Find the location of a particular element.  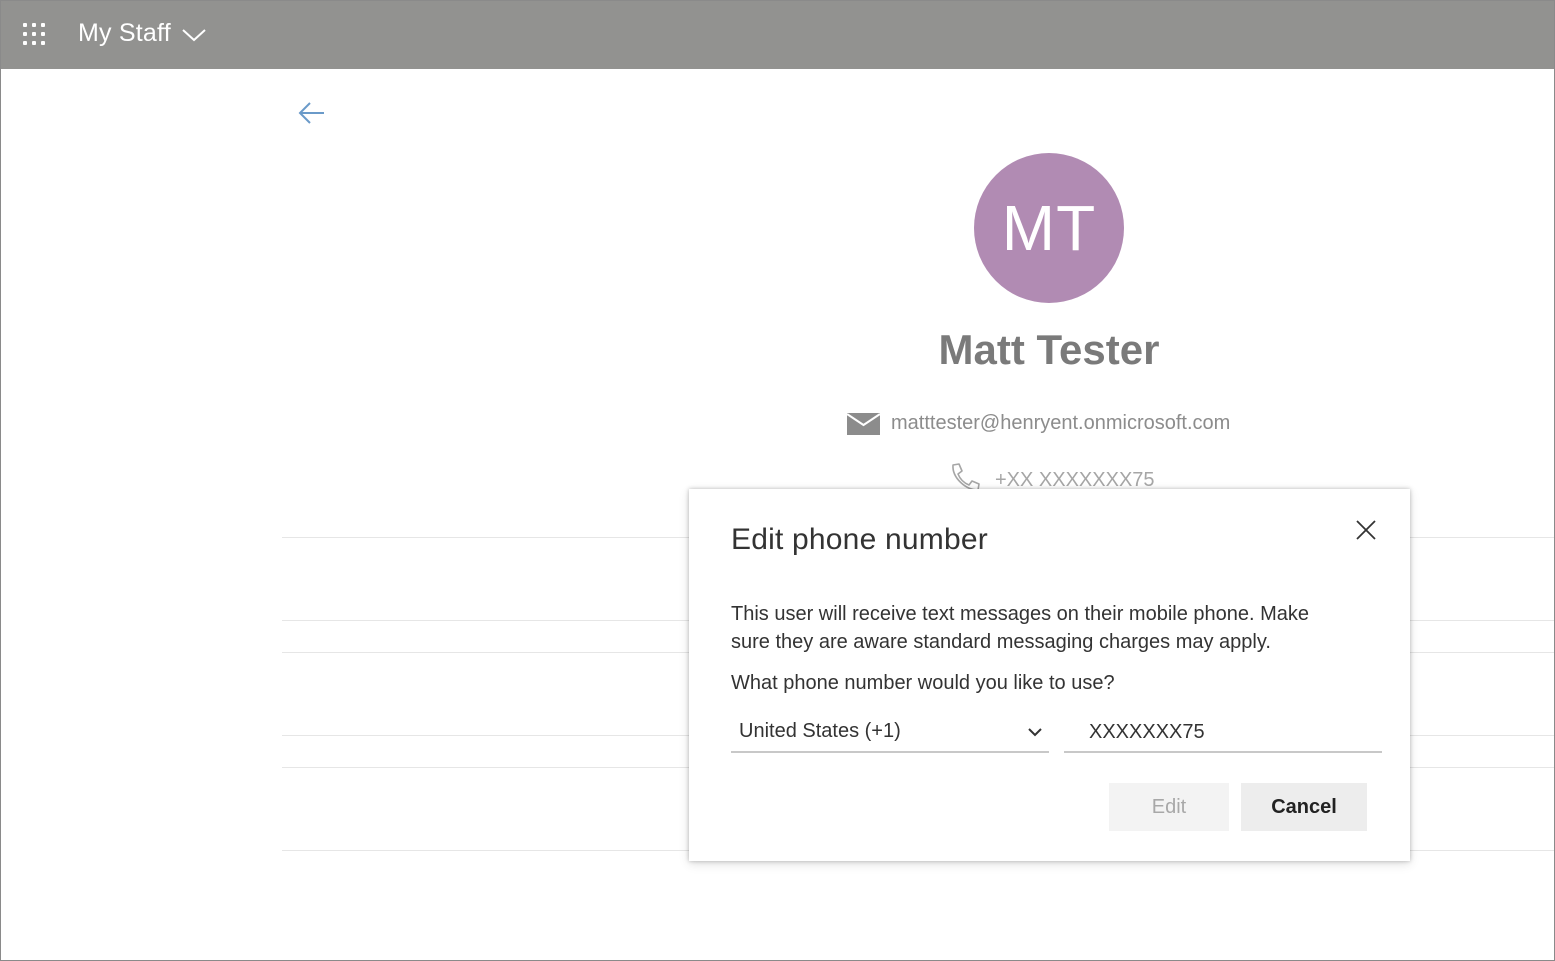

phone-icon is located at coordinates (966, 477).